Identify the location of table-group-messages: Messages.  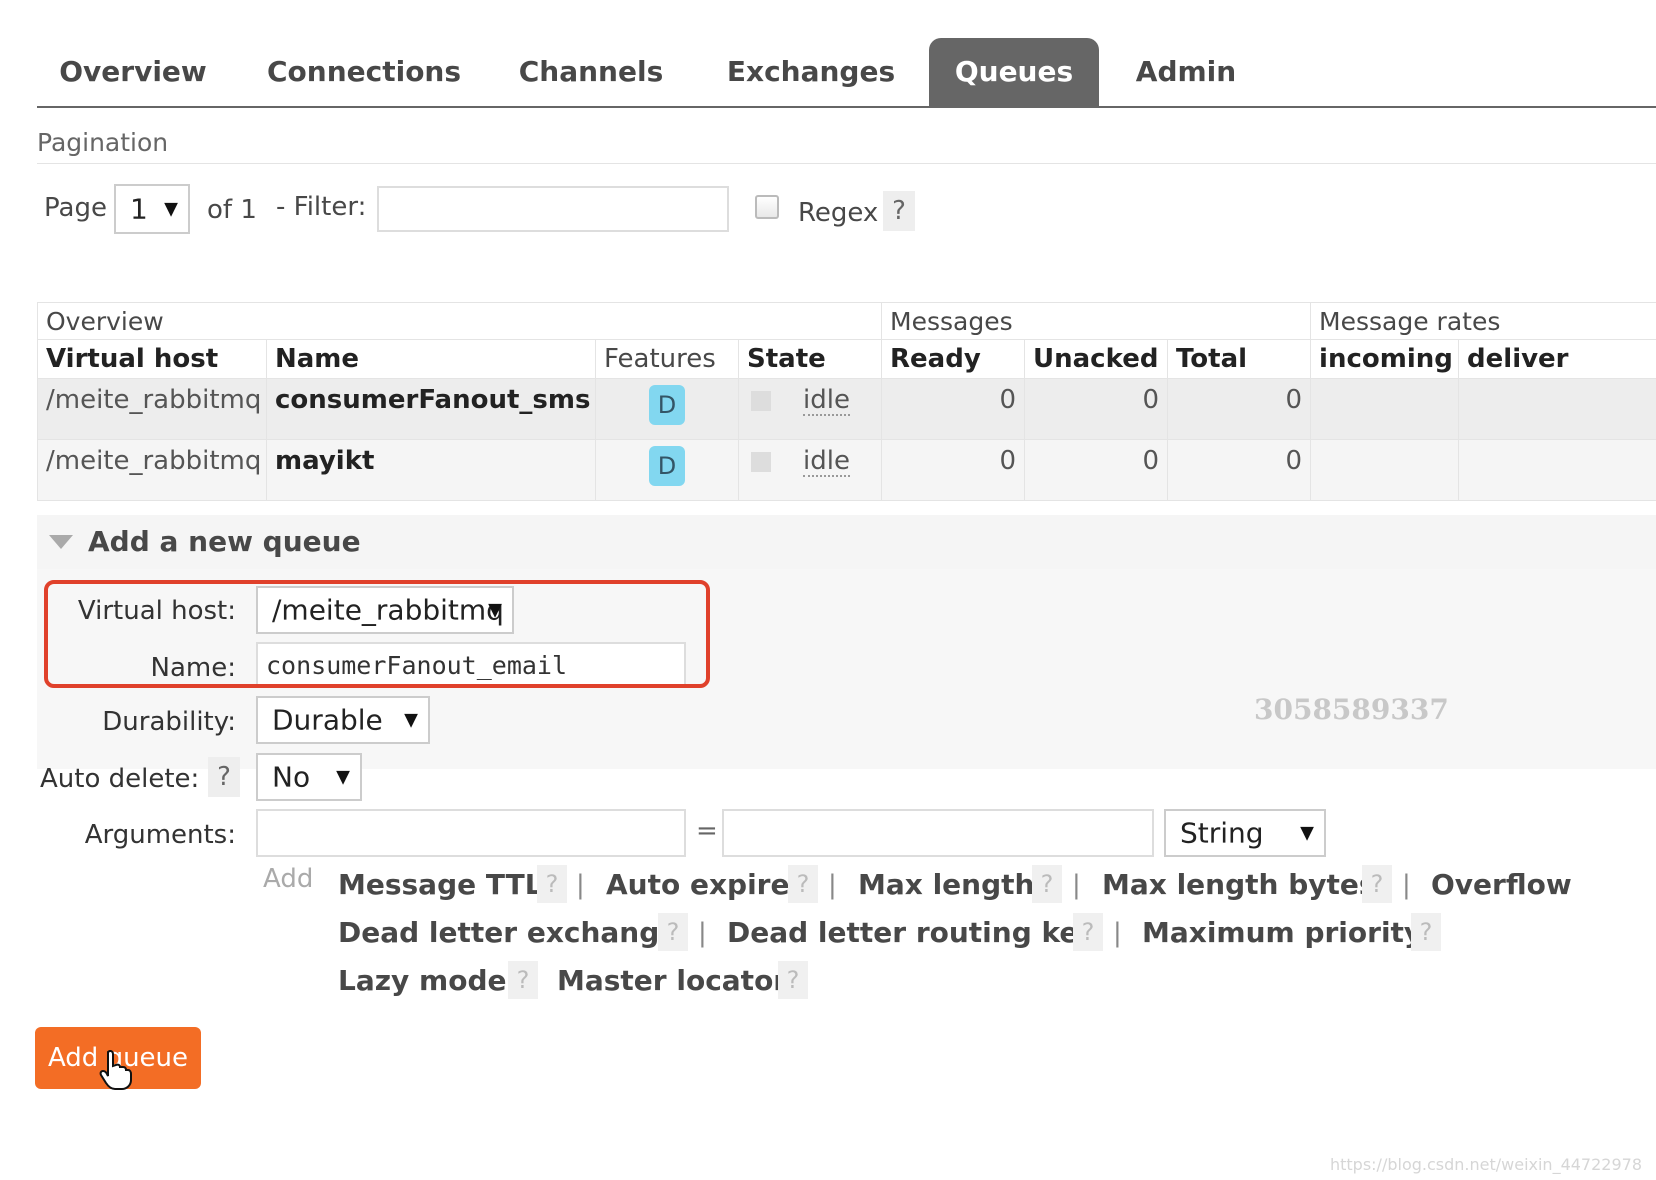
(1096, 321).